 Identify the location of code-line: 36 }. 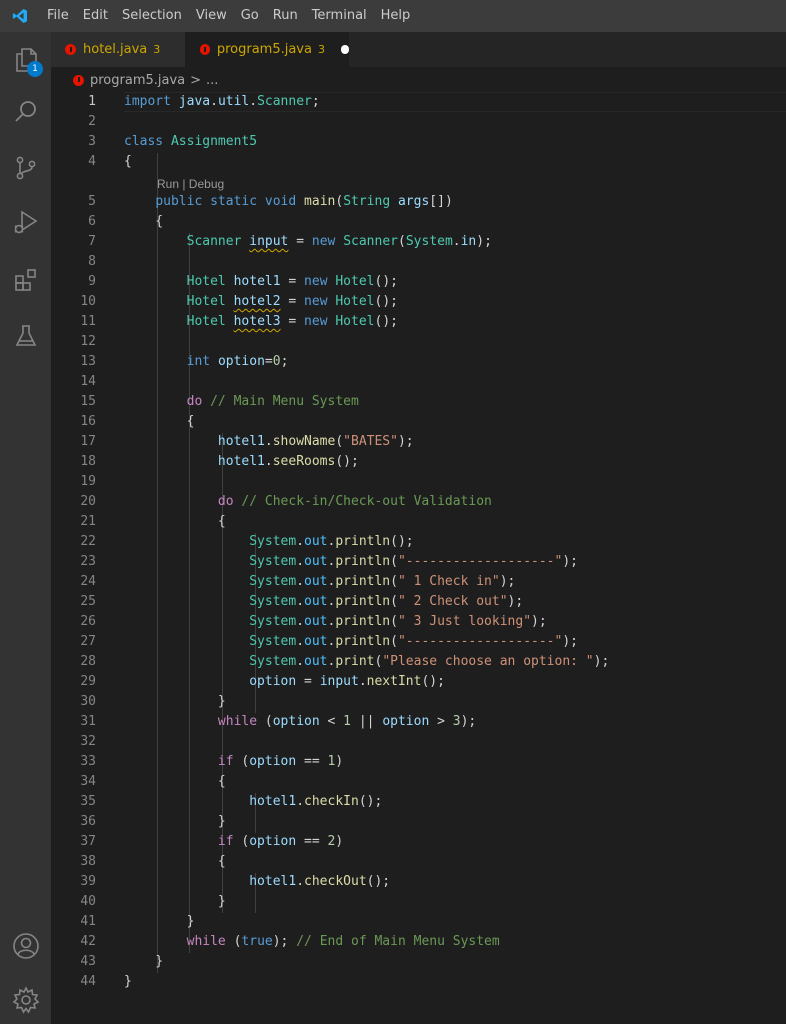
(418, 822).